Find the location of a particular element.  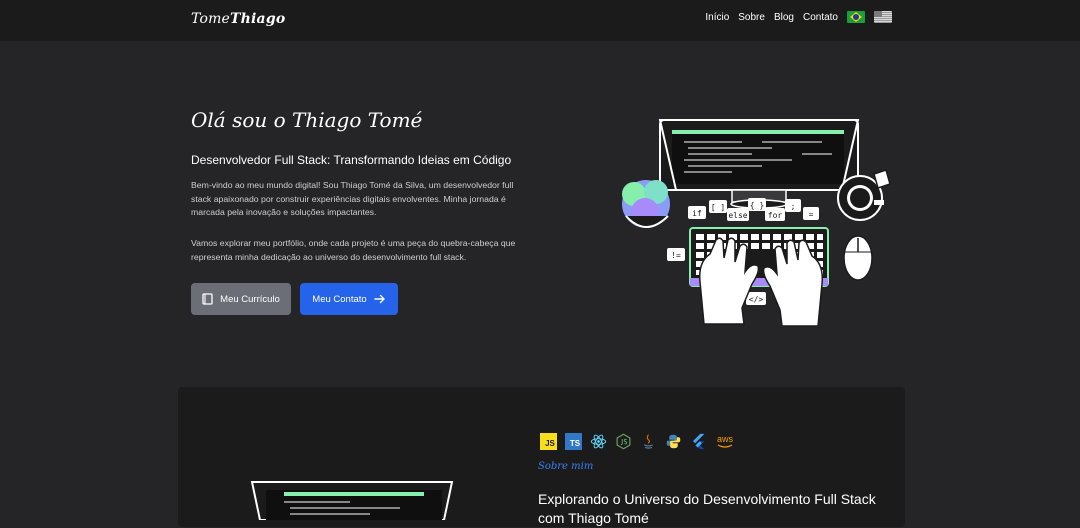

javascript-icon: JS is located at coordinates (548, 441).